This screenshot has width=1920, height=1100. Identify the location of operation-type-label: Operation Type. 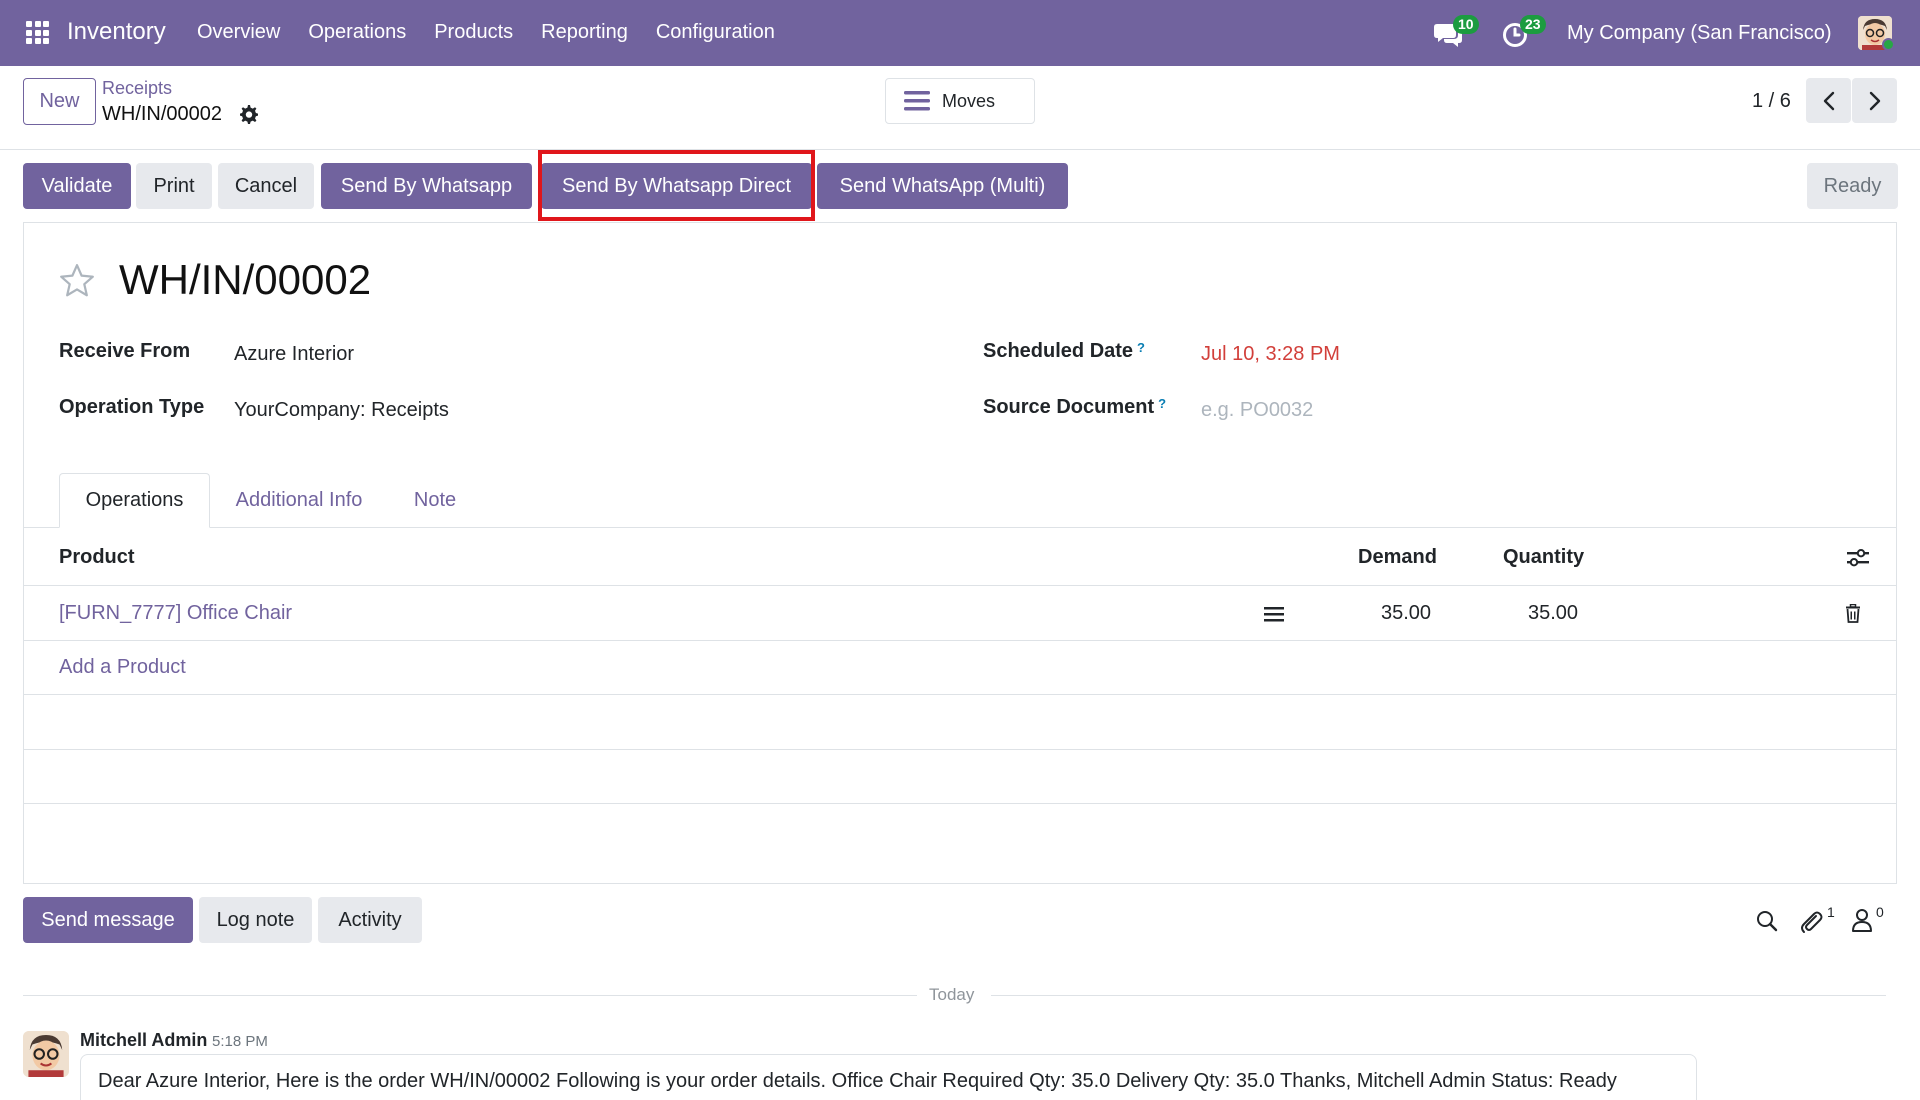
(132, 407).